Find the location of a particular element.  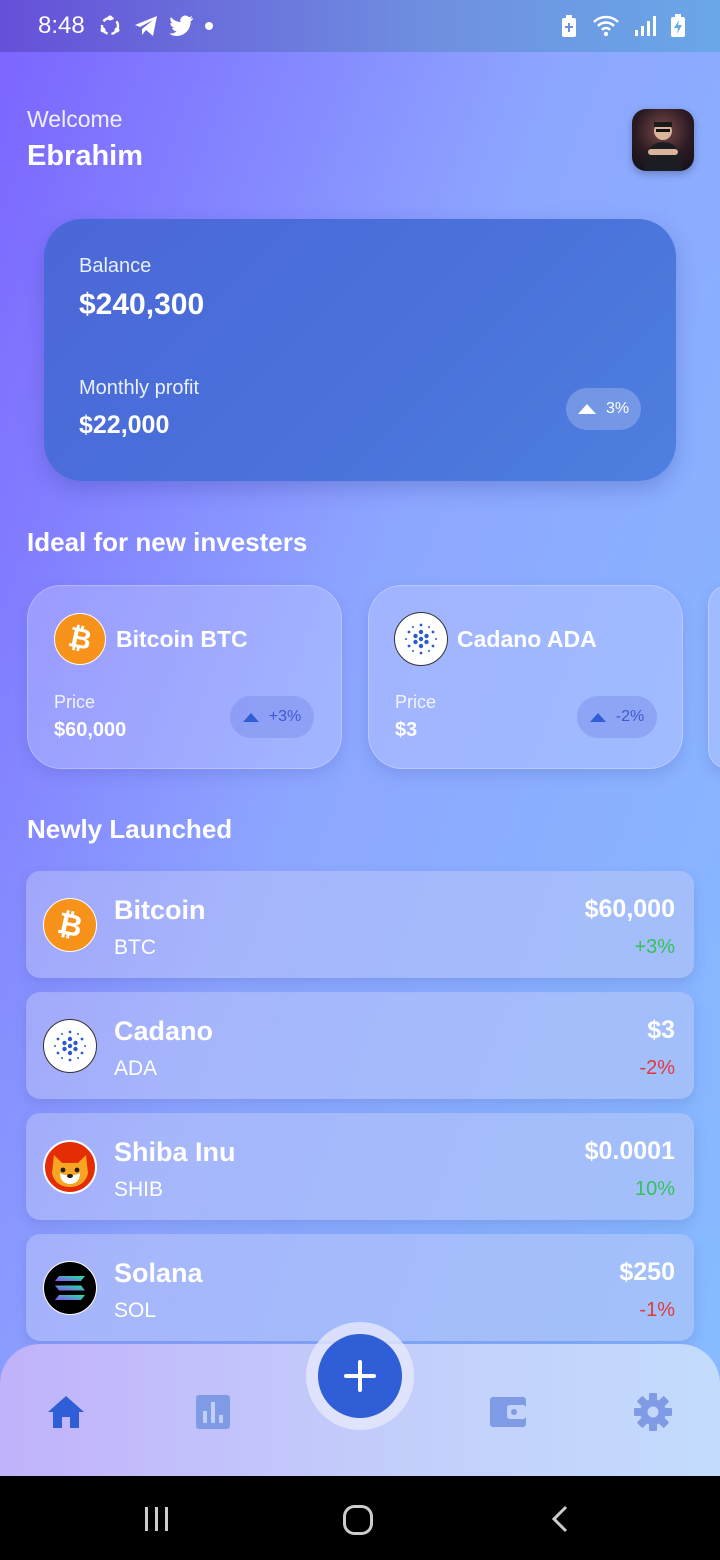

coin-name: Shiba Inu is located at coordinates (175, 1152).